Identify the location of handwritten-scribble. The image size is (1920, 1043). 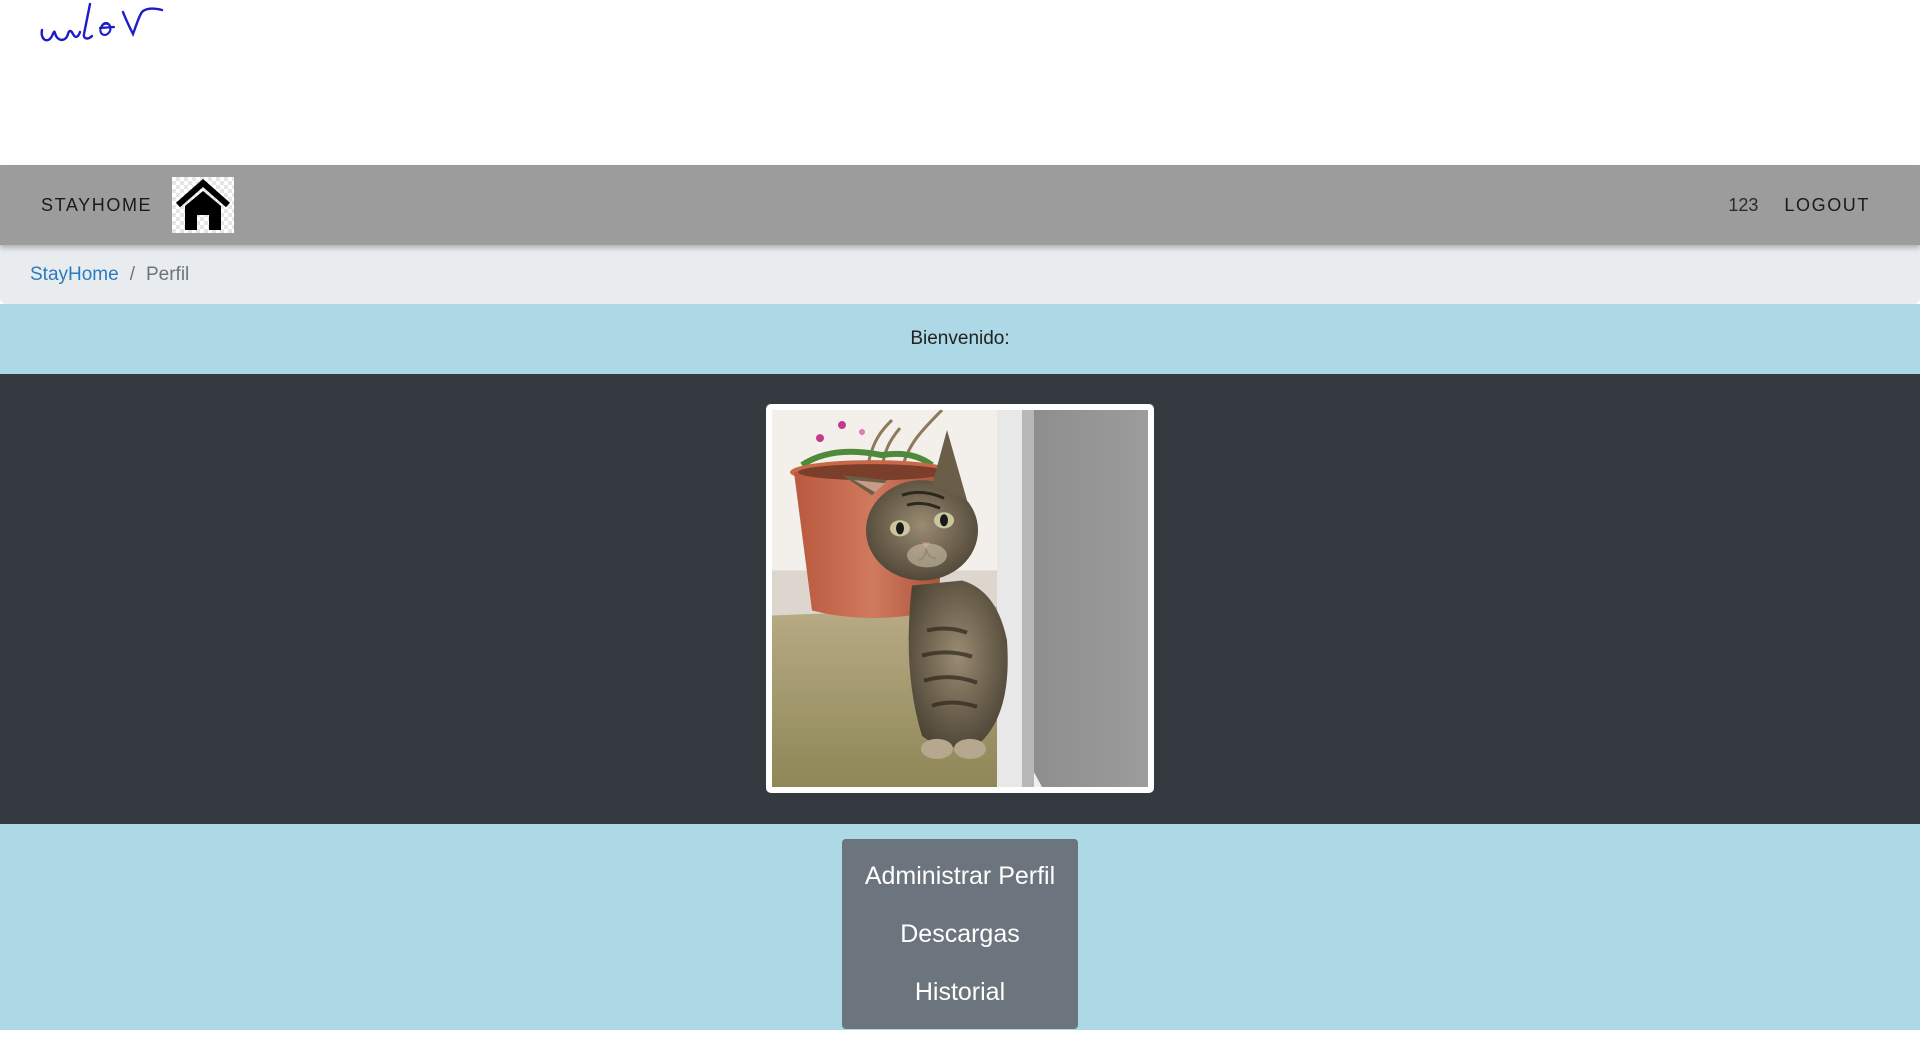
(102, 22).